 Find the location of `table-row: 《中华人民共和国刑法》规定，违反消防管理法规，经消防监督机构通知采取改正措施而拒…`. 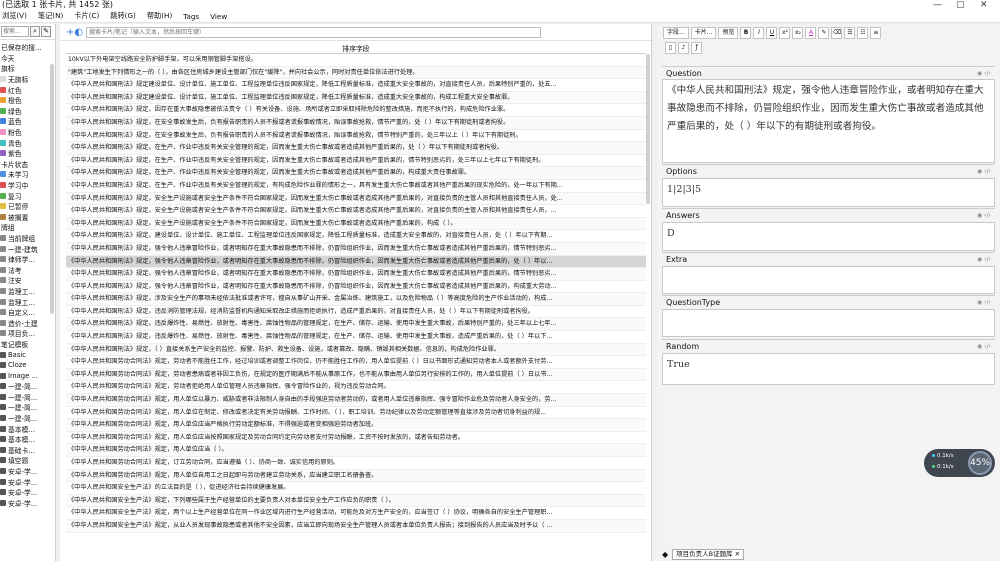

table-row: 《中华人民共和国刑法》规定，违反消防管理法规，经消防监督机构通知采取改正措施而拒… is located at coordinates (356, 312).